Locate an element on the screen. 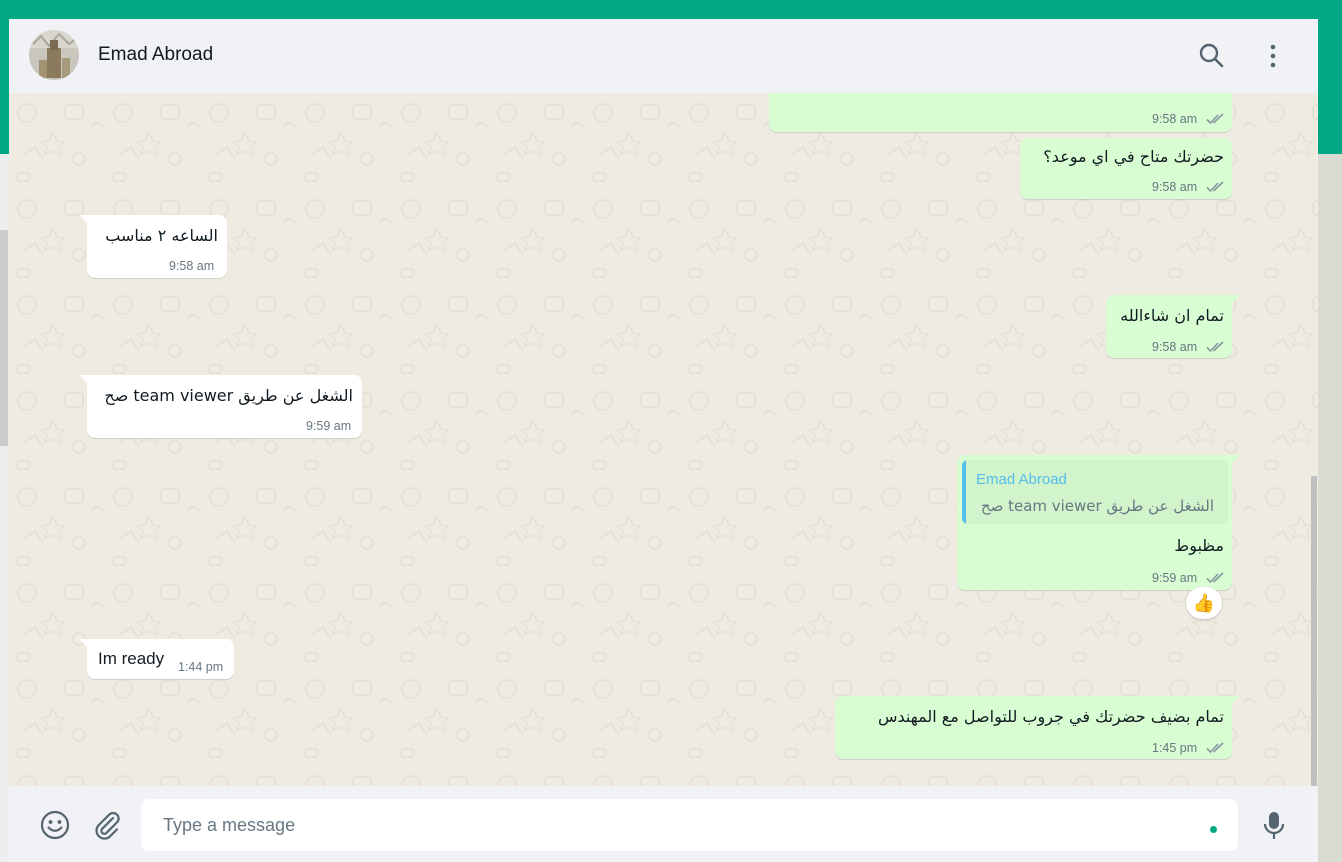 The width and height of the screenshot is (1342, 862). quoted-message: Emad Abroad الشغل عن طريق team viewer صح is located at coordinates (1095, 492).